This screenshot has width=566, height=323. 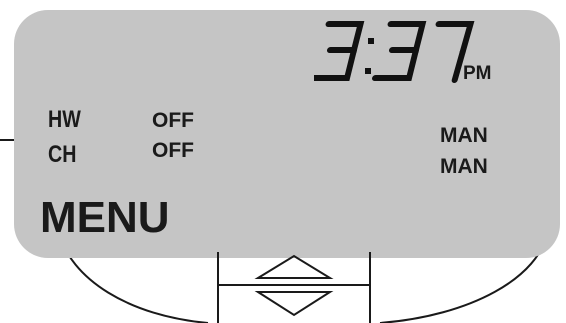 What do you see at coordinates (477, 73) in the screenshot?
I see `ampm-indicator: PM` at bounding box center [477, 73].